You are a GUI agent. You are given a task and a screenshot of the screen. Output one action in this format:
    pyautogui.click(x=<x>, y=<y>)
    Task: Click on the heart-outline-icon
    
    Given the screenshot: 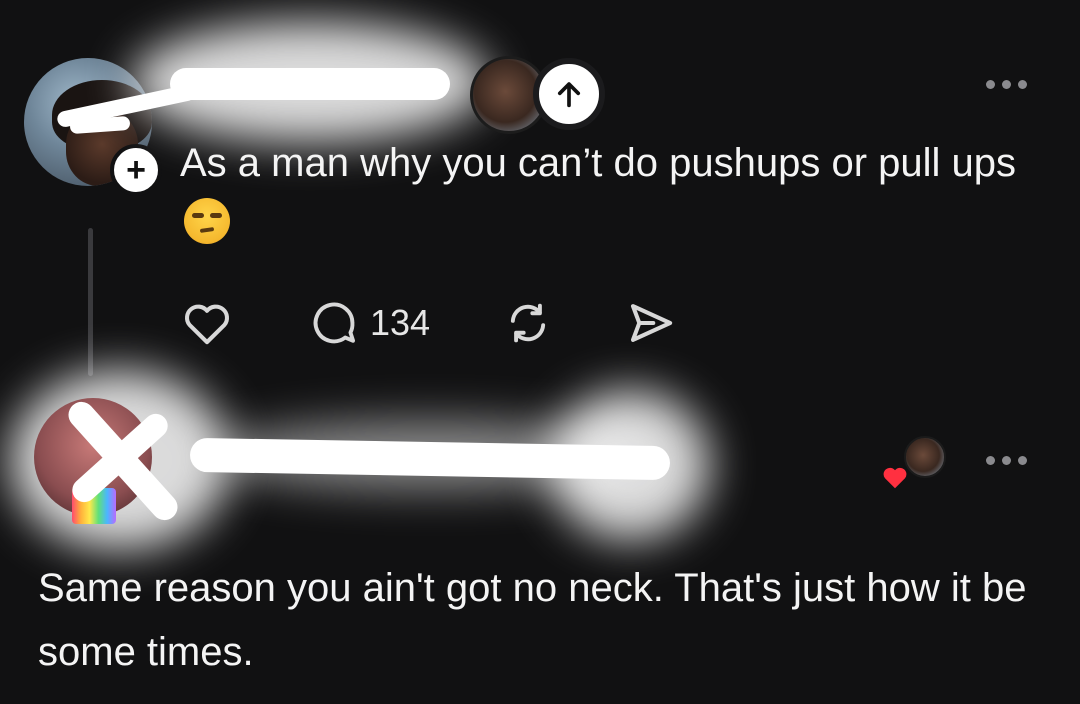 What is the action you would take?
    pyautogui.click(x=207, y=324)
    